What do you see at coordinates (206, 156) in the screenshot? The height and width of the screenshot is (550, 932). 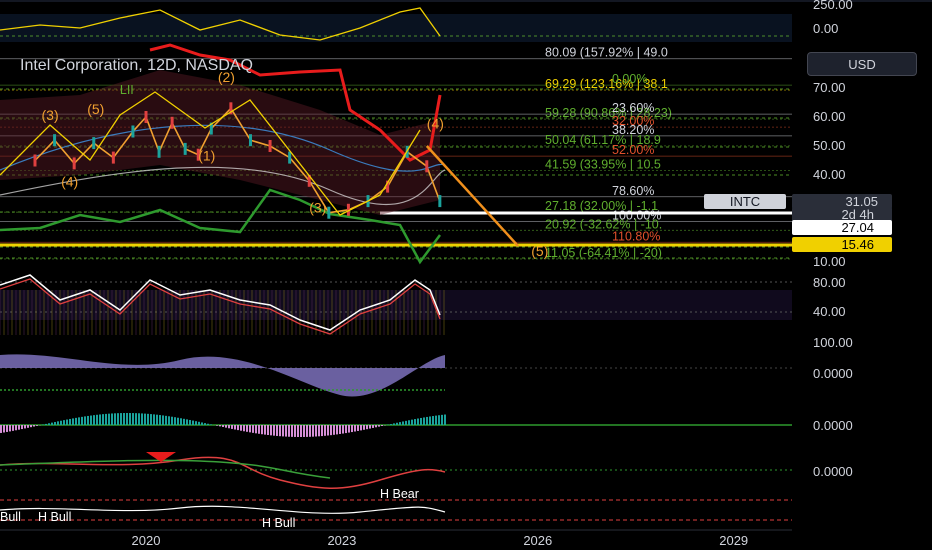 I see `wave-label-4: (1)` at bounding box center [206, 156].